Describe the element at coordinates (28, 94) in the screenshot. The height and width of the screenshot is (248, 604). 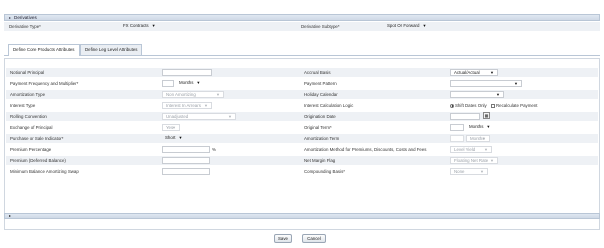
I see `amortization-type-label: Amortization Type` at that location.